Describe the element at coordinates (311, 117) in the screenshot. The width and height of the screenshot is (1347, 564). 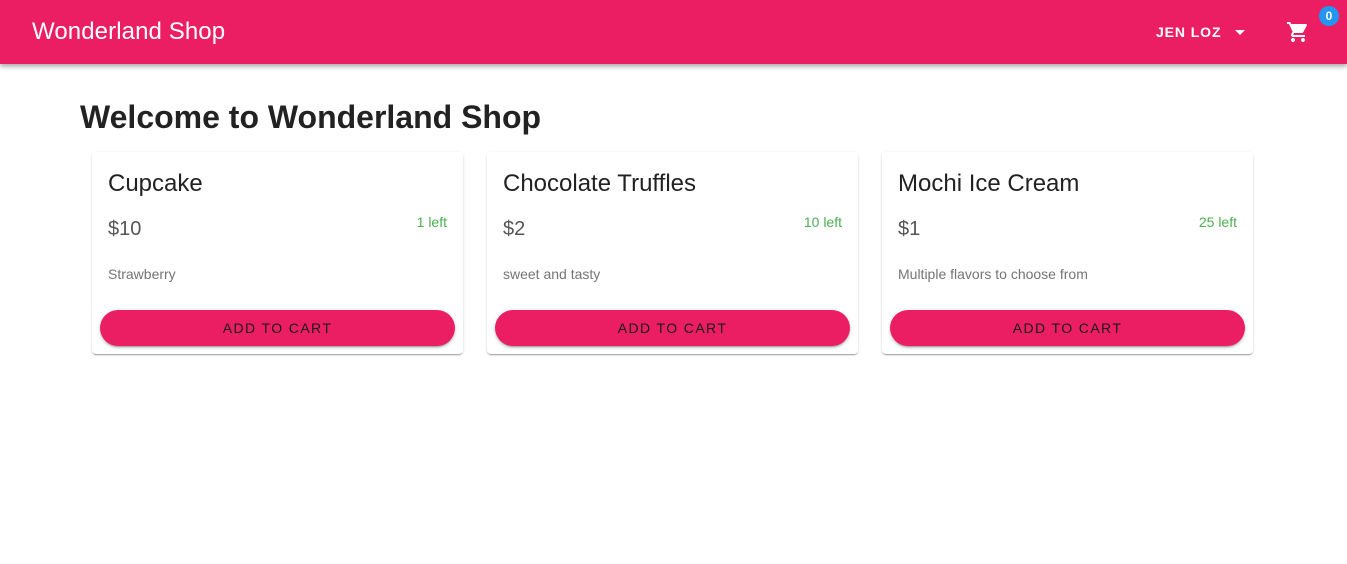
I see `page-title: Welcome to Wonderland Shop` at that location.